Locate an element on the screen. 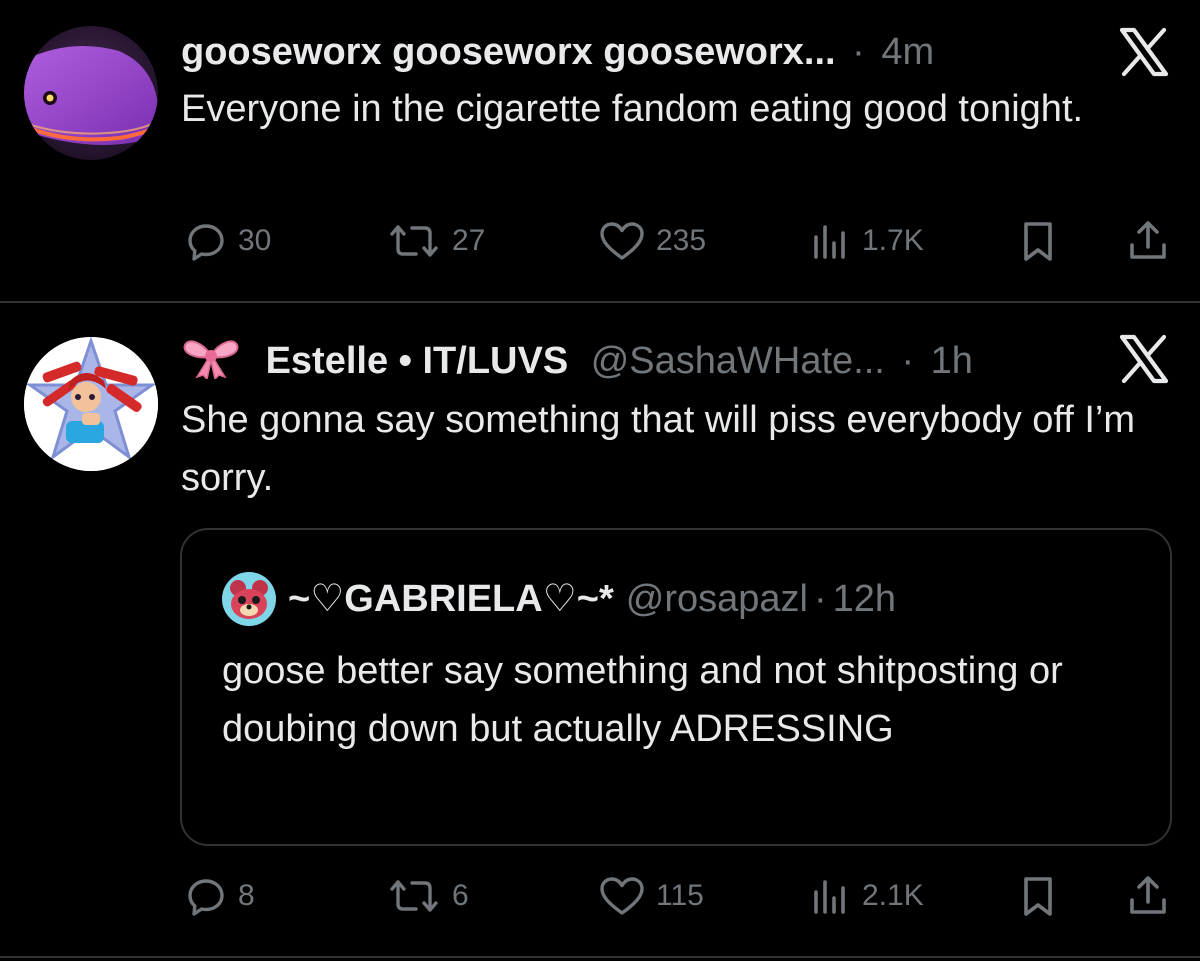 The height and width of the screenshot is (961, 1200). view-count: 1.7K is located at coordinates (893, 240).